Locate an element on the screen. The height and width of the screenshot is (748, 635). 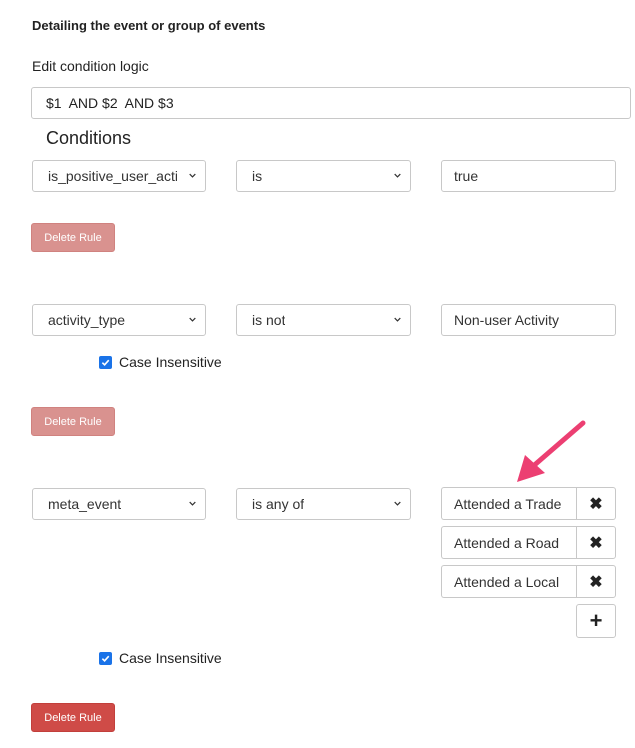
rule-1-value-input: true is located at coordinates (528, 176).